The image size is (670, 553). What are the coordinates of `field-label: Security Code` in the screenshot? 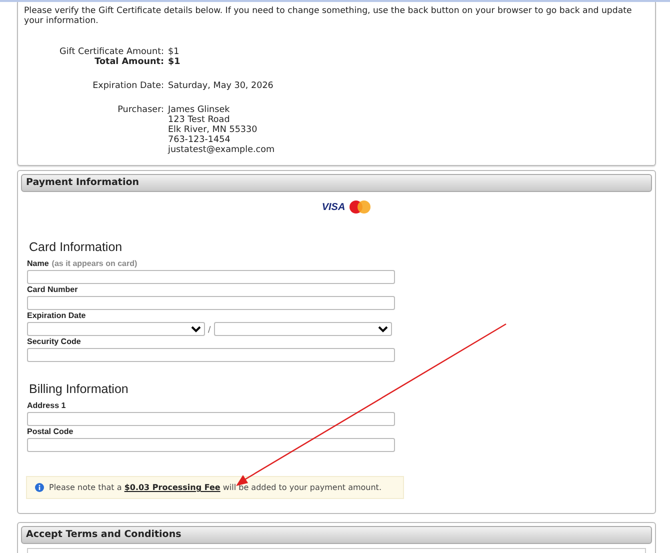 It's located at (54, 342).